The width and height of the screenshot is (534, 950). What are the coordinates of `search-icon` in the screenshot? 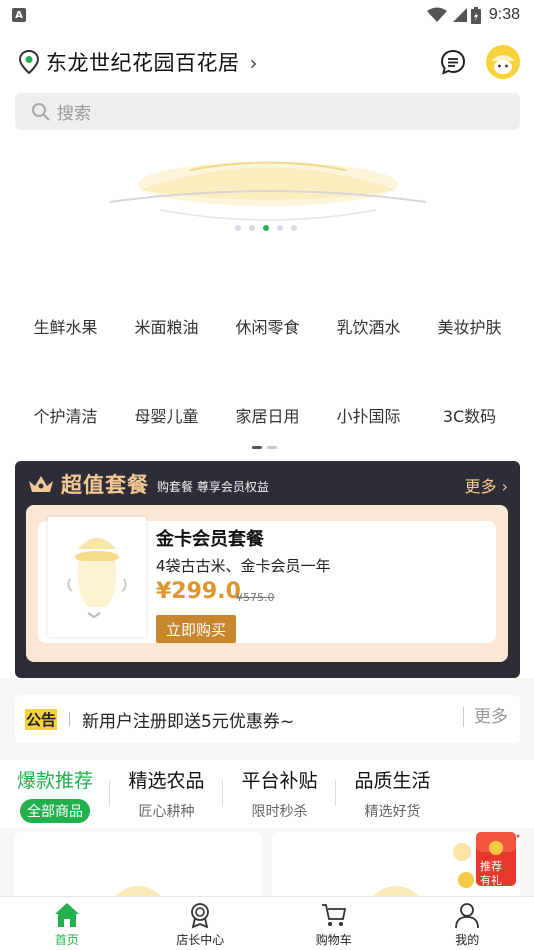 It's located at (41, 111).